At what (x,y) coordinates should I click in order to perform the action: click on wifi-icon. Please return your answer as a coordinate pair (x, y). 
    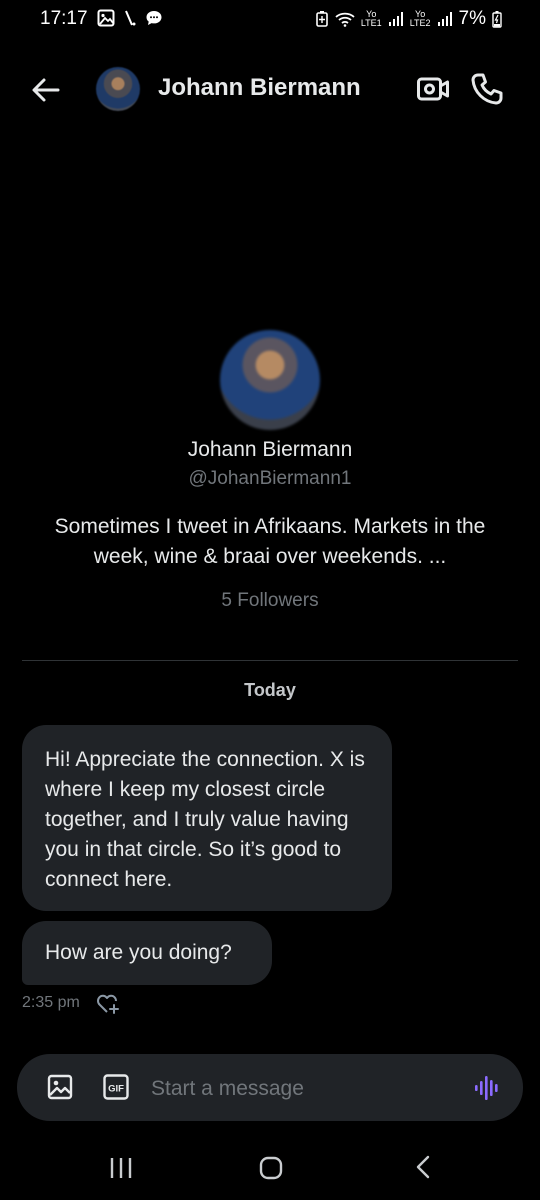
    Looking at the image, I should click on (345, 19).